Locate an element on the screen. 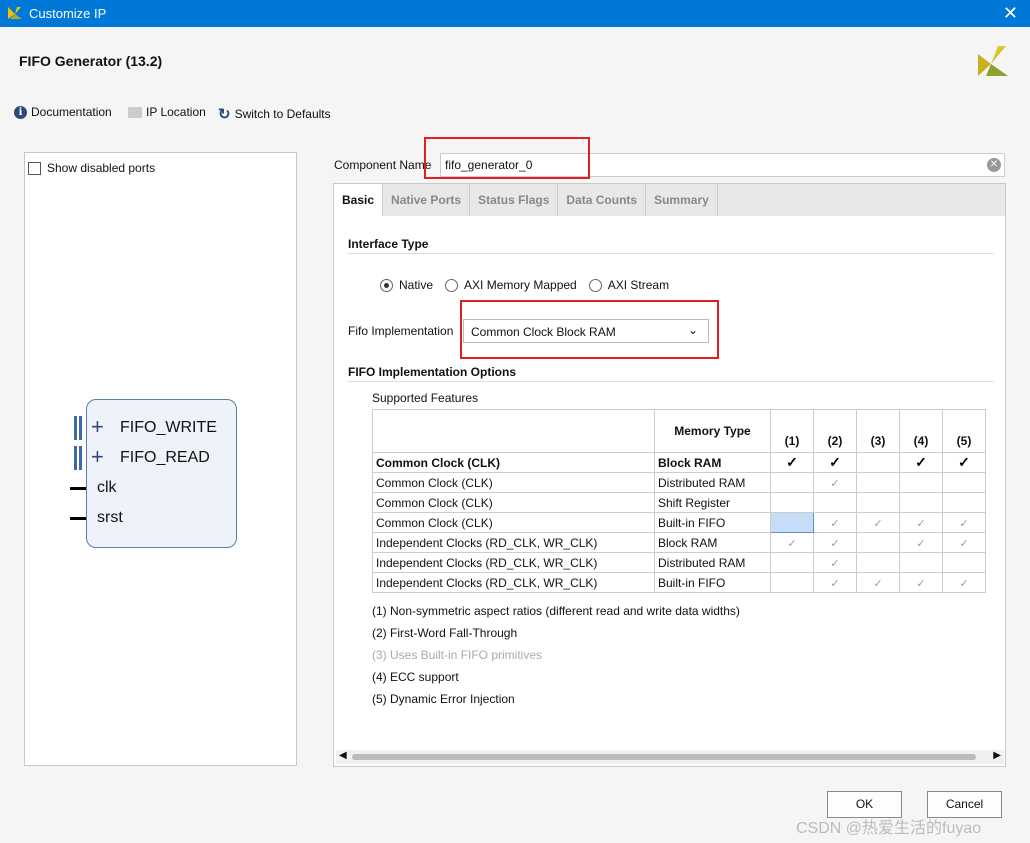 Image resolution: width=1030 pixels, height=843 pixels. ip-location-button: IP Location is located at coordinates (167, 112).